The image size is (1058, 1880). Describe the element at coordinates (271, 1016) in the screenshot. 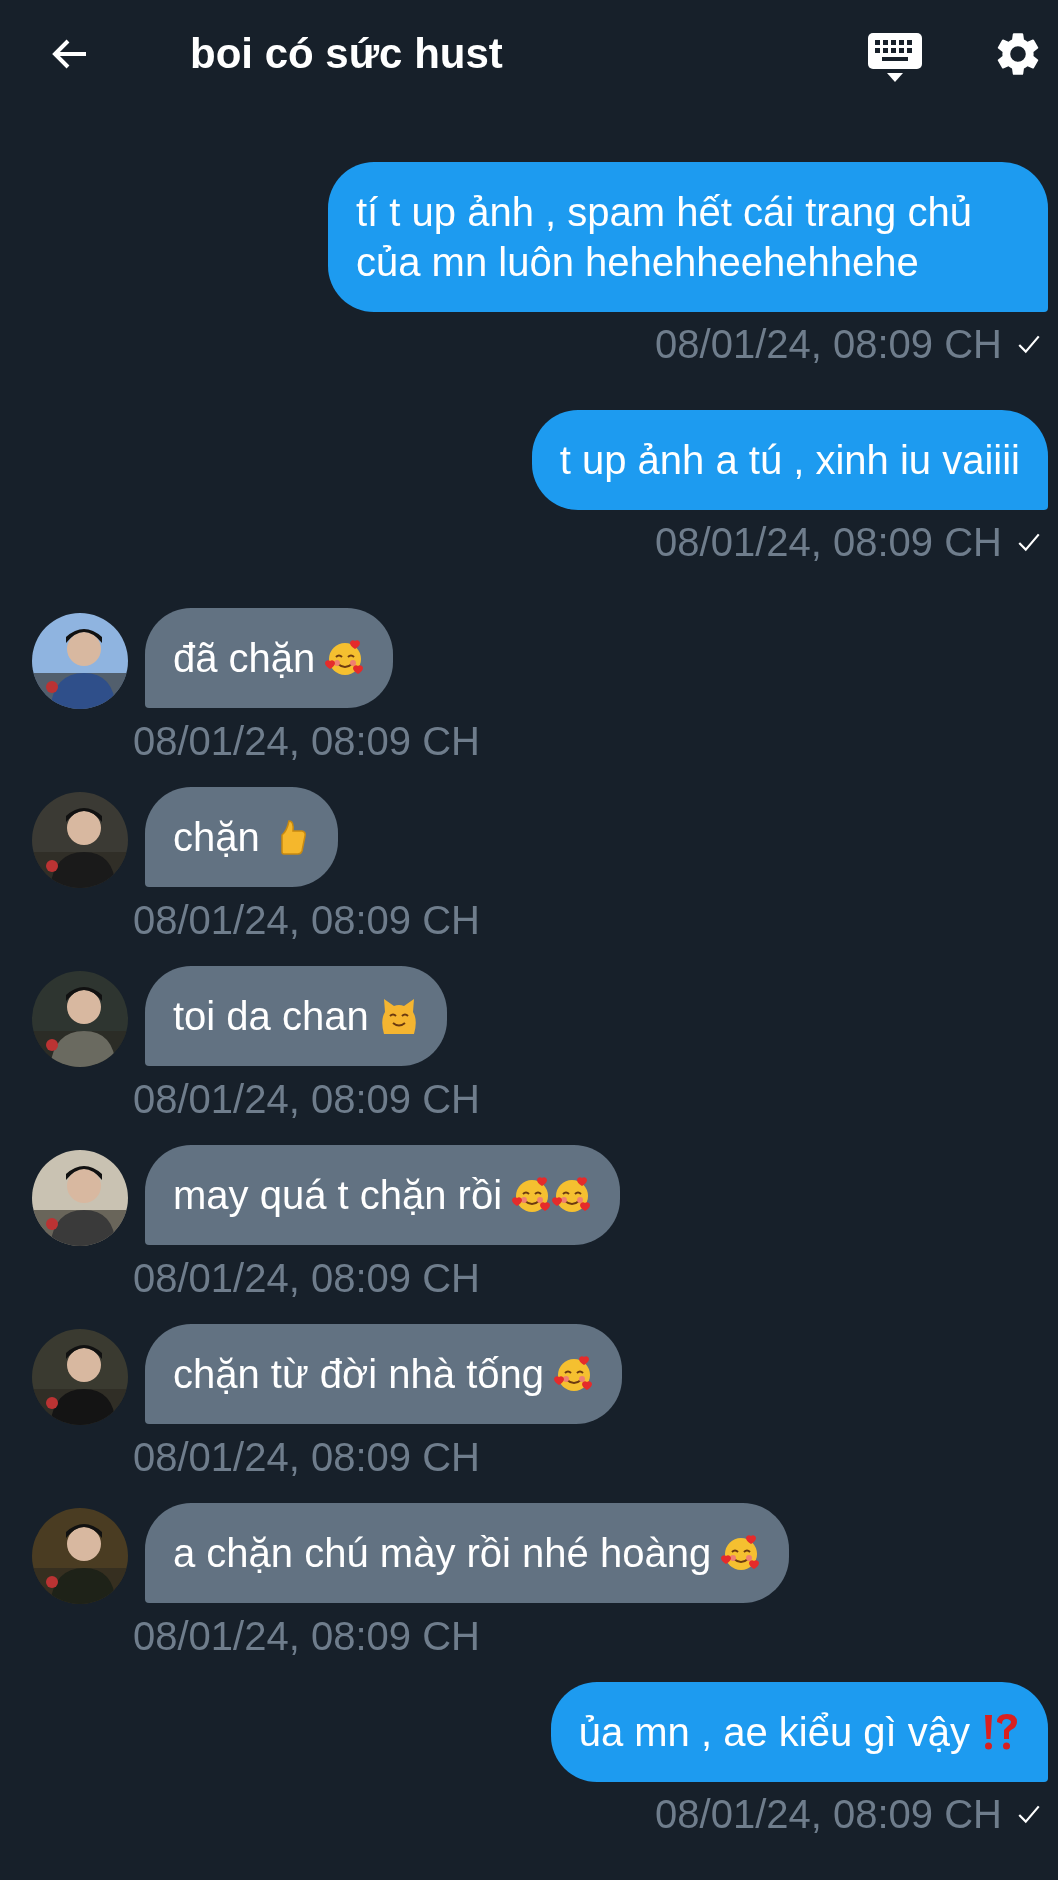

I see `message-text: toi da chan` at that location.